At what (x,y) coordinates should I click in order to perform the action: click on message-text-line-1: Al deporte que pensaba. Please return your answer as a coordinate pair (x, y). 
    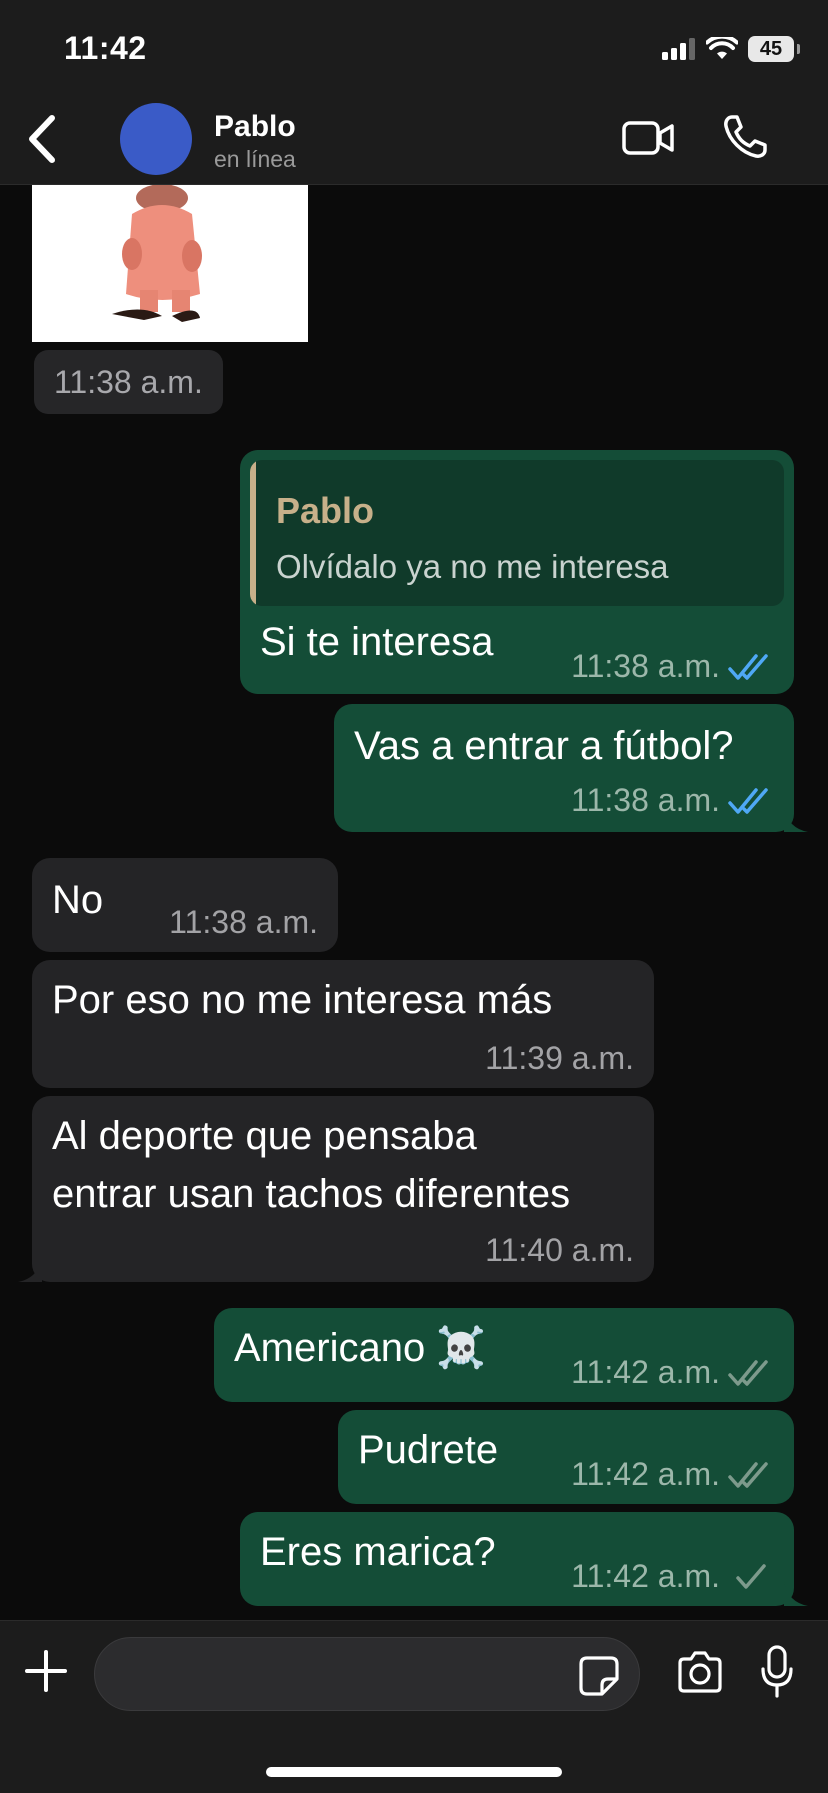
    Looking at the image, I should click on (264, 1136).